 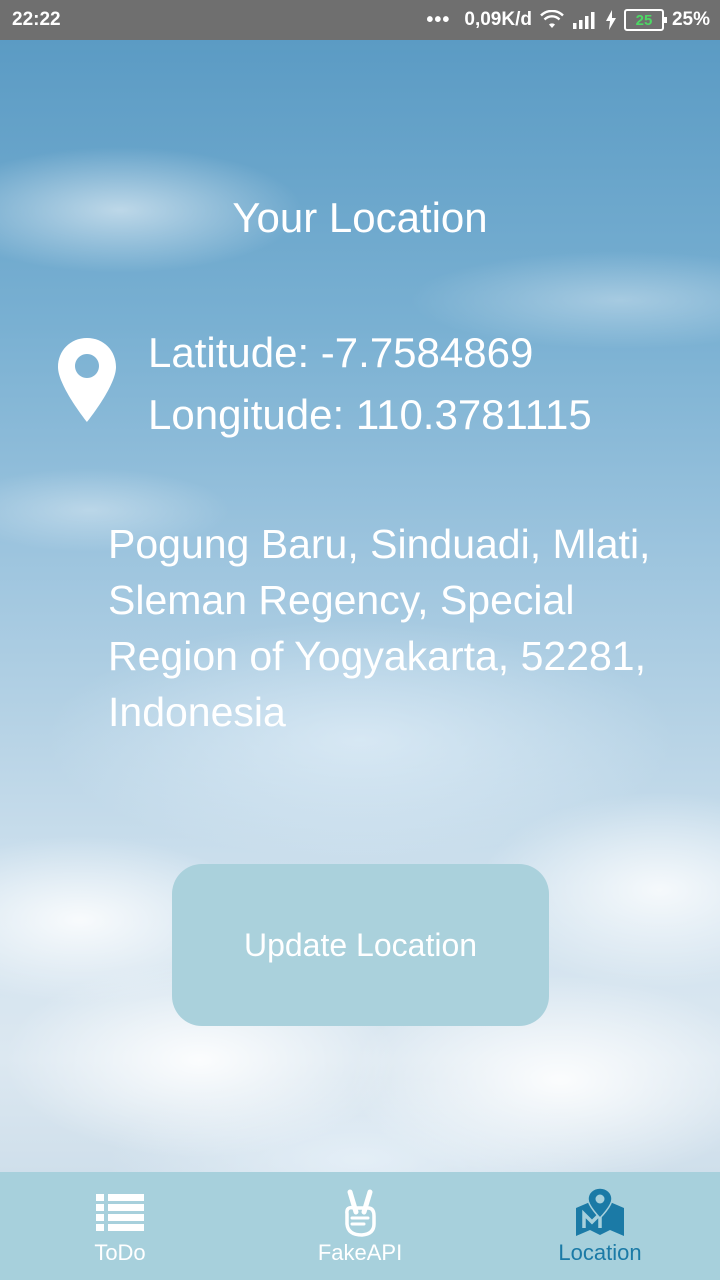 I want to click on nav-label-todo: ToDo, so click(x=120, y=1252).